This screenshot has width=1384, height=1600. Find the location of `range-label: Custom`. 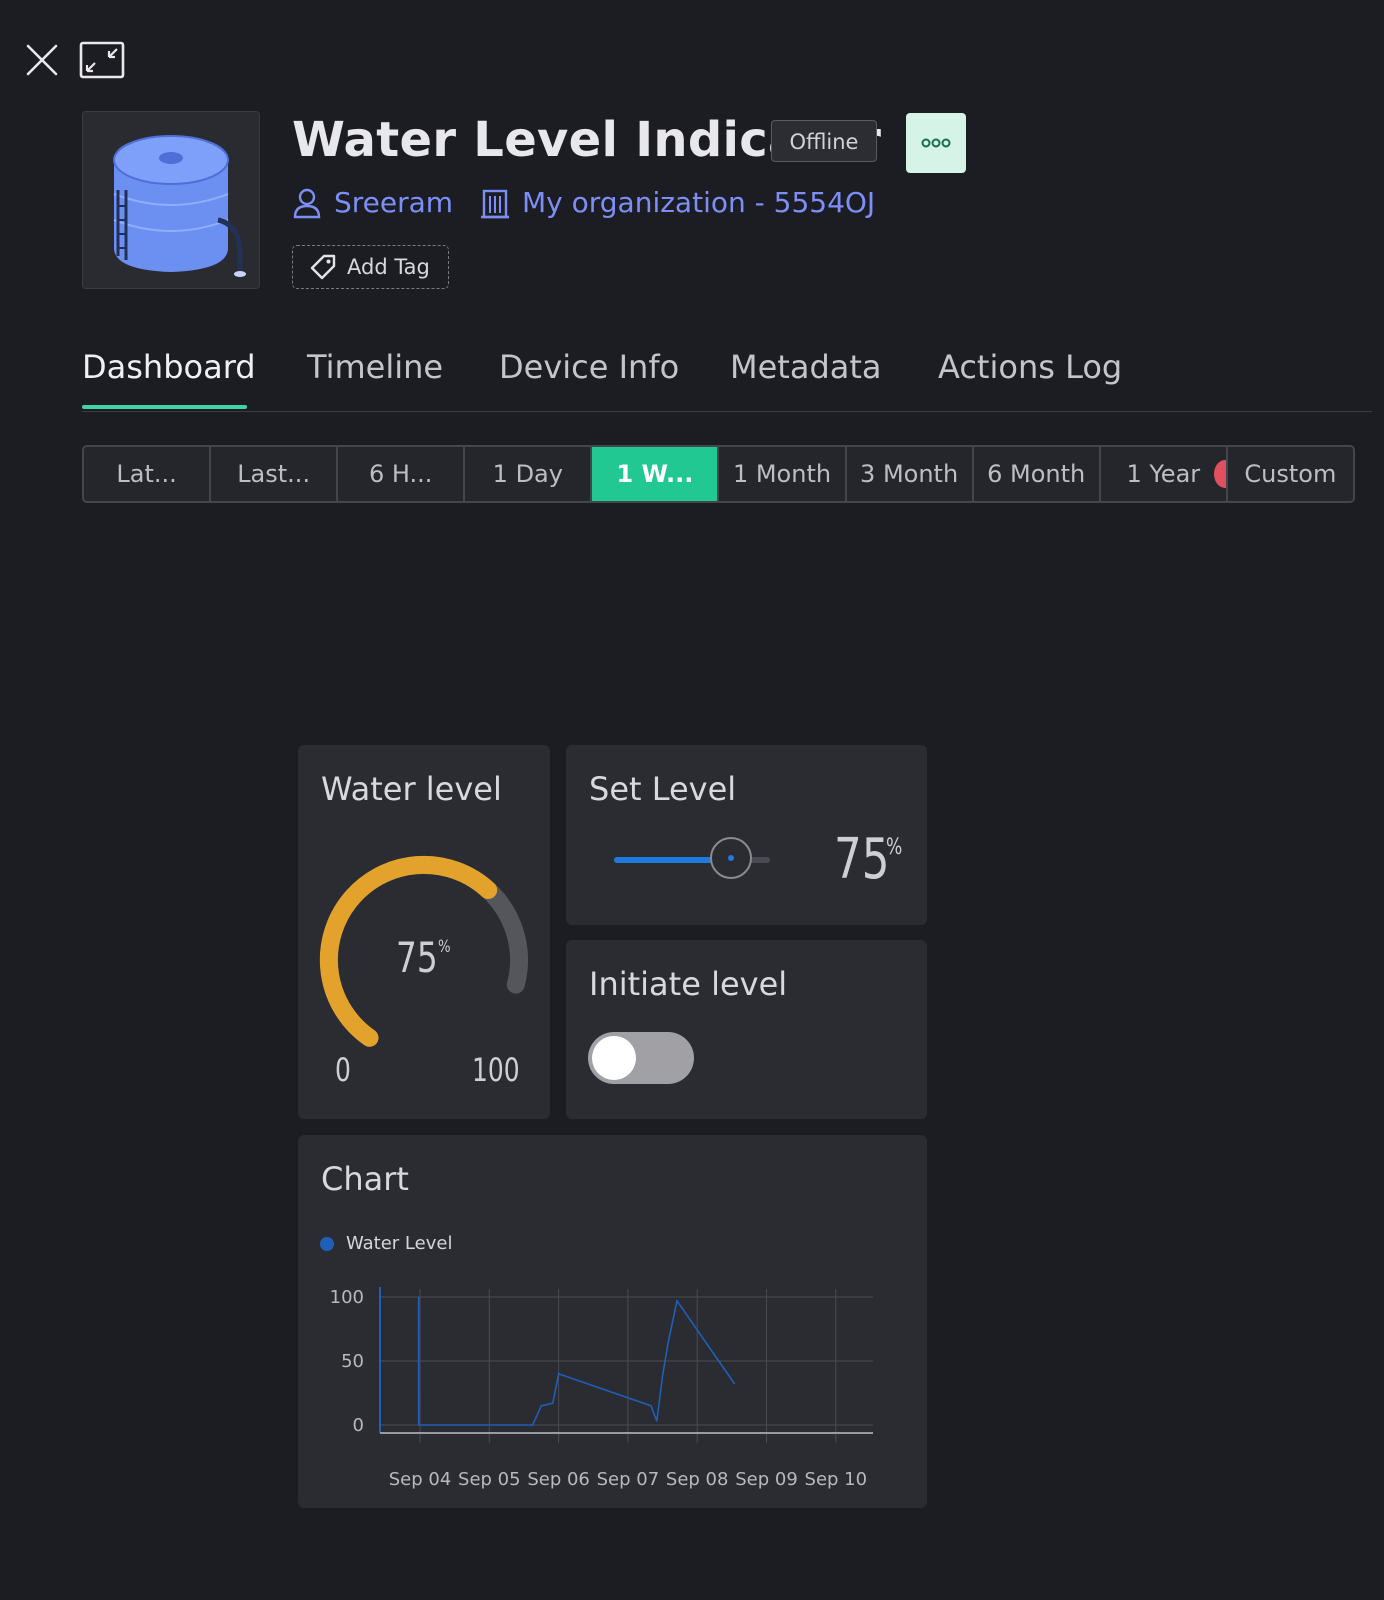

range-label: Custom is located at coordinates (1290, 474).